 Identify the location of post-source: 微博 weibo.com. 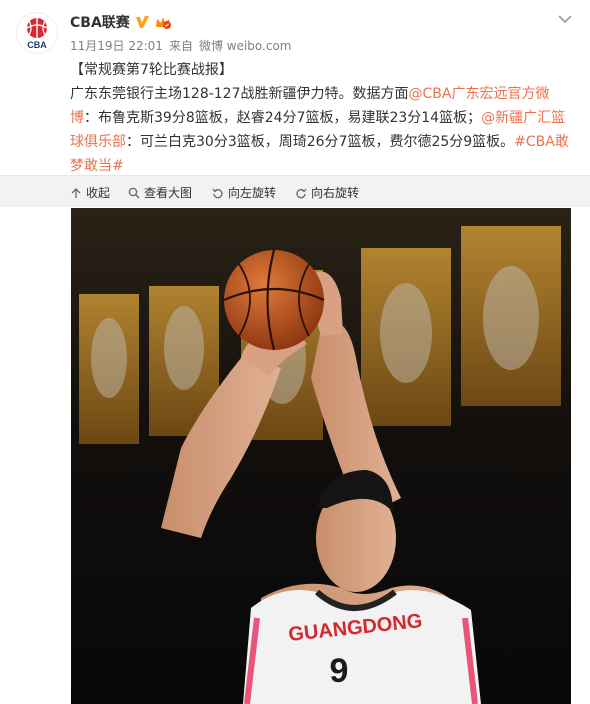
(245, 45).